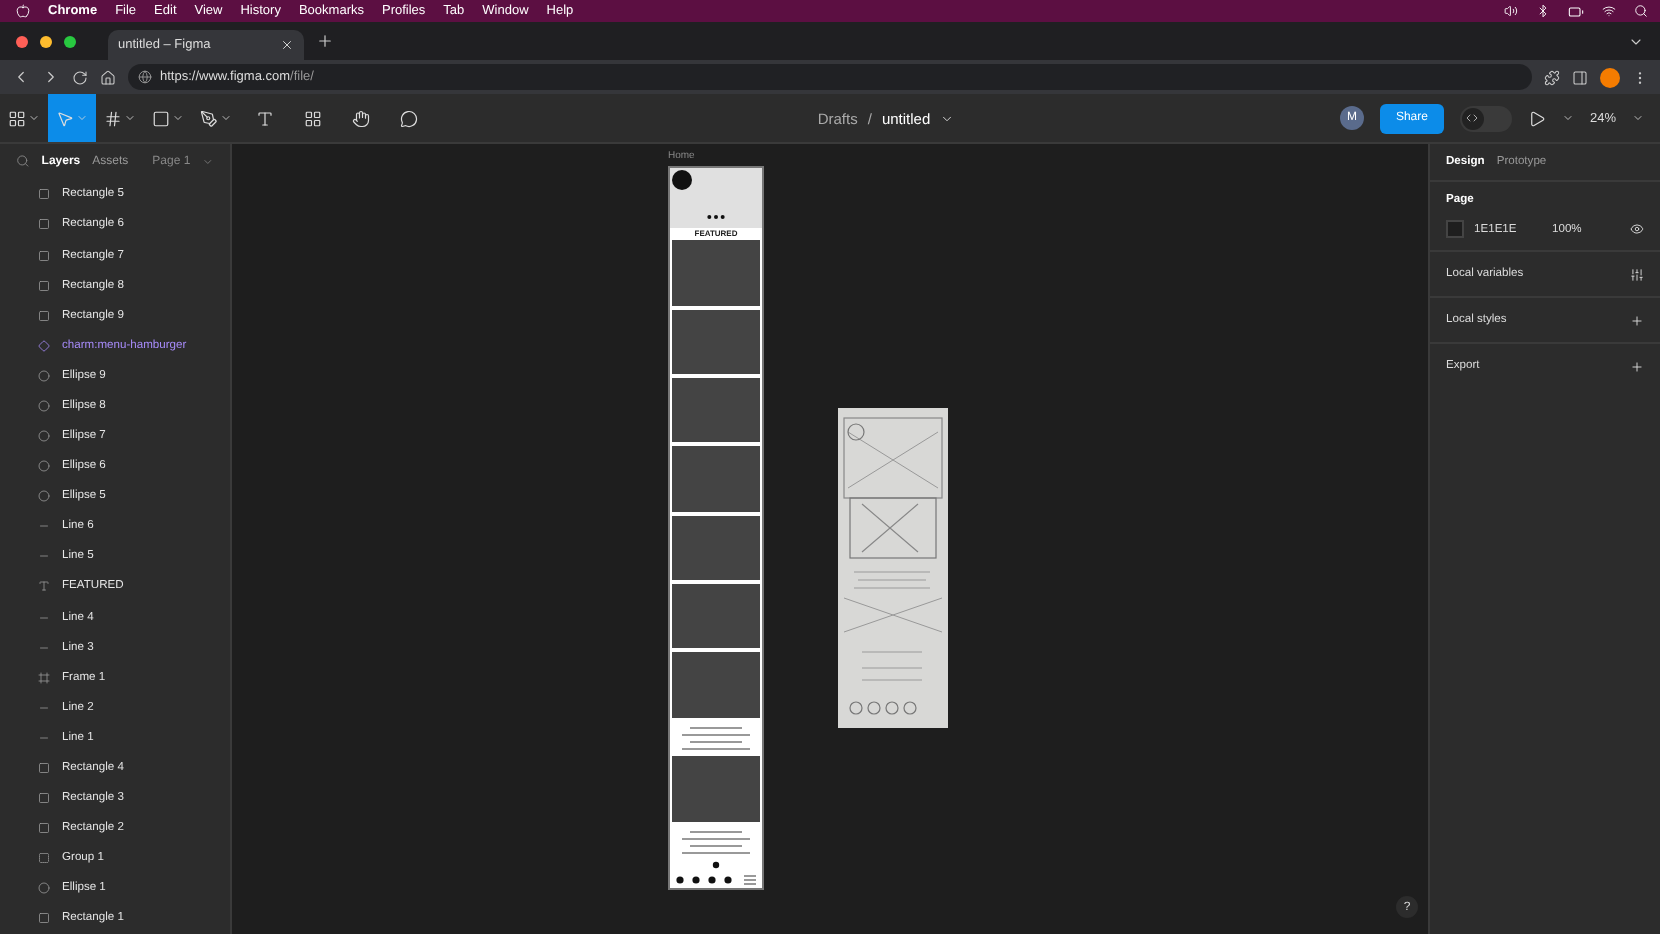 The height and width of the screenshot is (934, 1660). Describe the element at coordinates (1576, 11) in the screenshot. I see `battery-icon` at that location.